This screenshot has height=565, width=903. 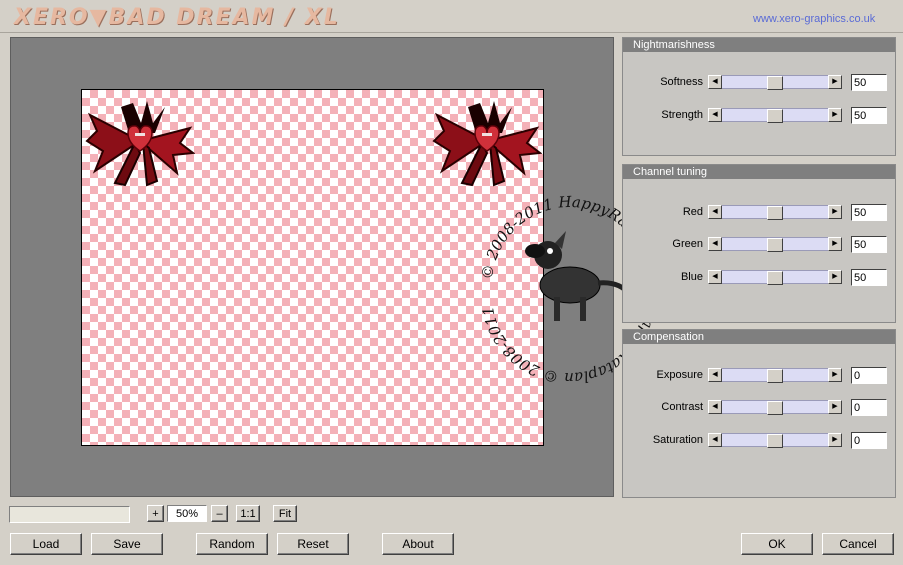 I want to click on about-button: About, so click(x=418, y=544).